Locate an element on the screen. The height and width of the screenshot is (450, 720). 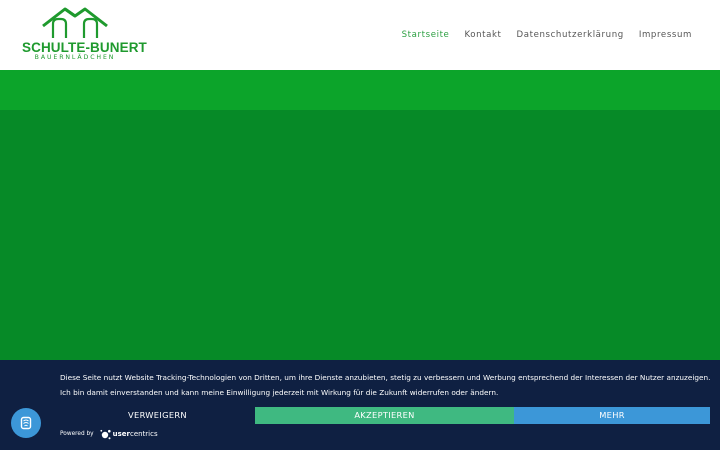
fingerprint-icon is located at coordinates (26, 423).